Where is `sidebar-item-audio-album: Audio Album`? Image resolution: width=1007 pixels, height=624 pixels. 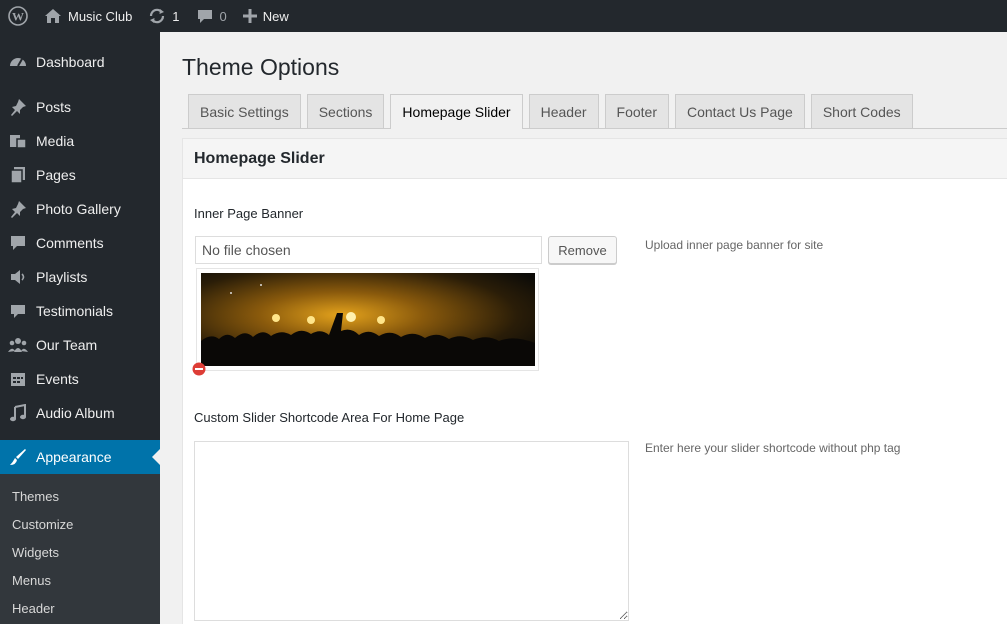
sidebar-item-audio-album: Audio Album is located at coordinates (80, 413).